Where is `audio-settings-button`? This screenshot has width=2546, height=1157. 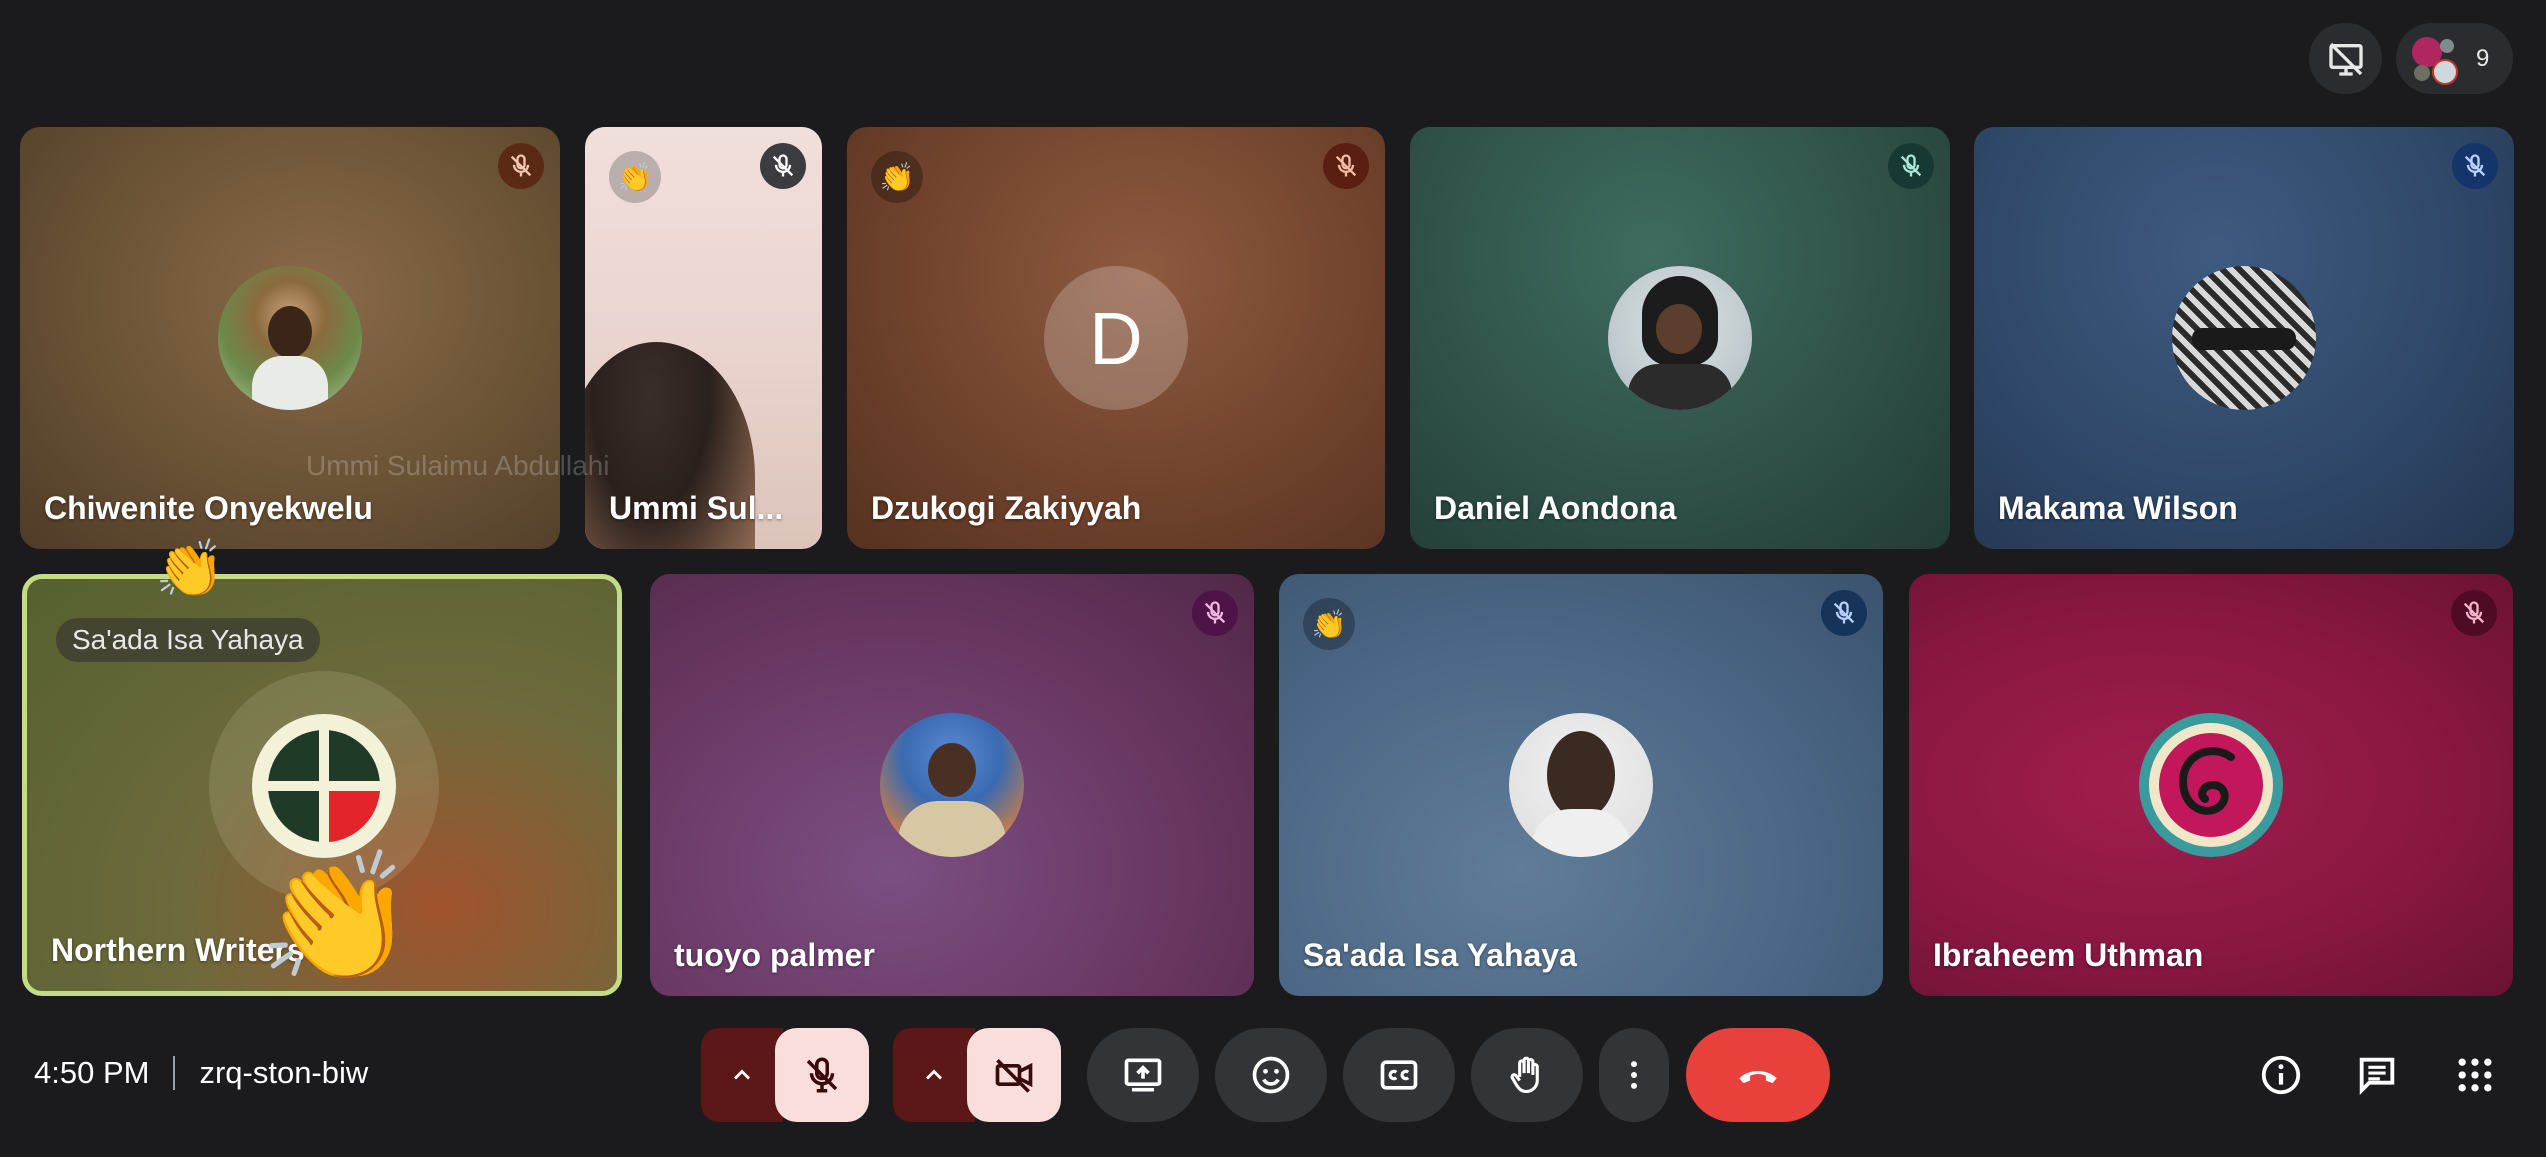 audio-settings-button is located at coordinates (742, 1075).